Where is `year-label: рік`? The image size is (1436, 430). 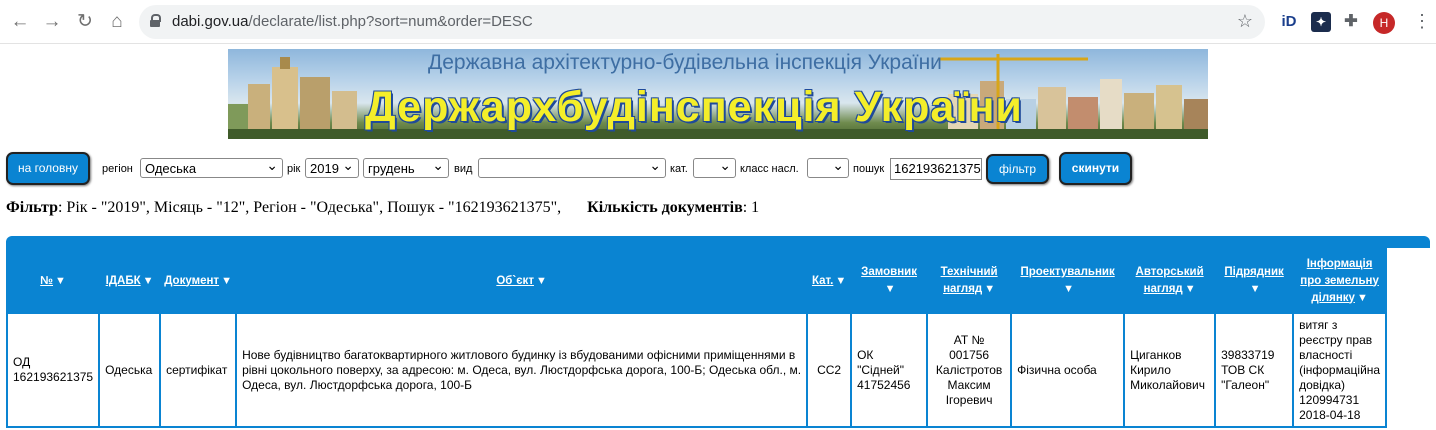 year-label: рік is located at coordinates (294, 169).